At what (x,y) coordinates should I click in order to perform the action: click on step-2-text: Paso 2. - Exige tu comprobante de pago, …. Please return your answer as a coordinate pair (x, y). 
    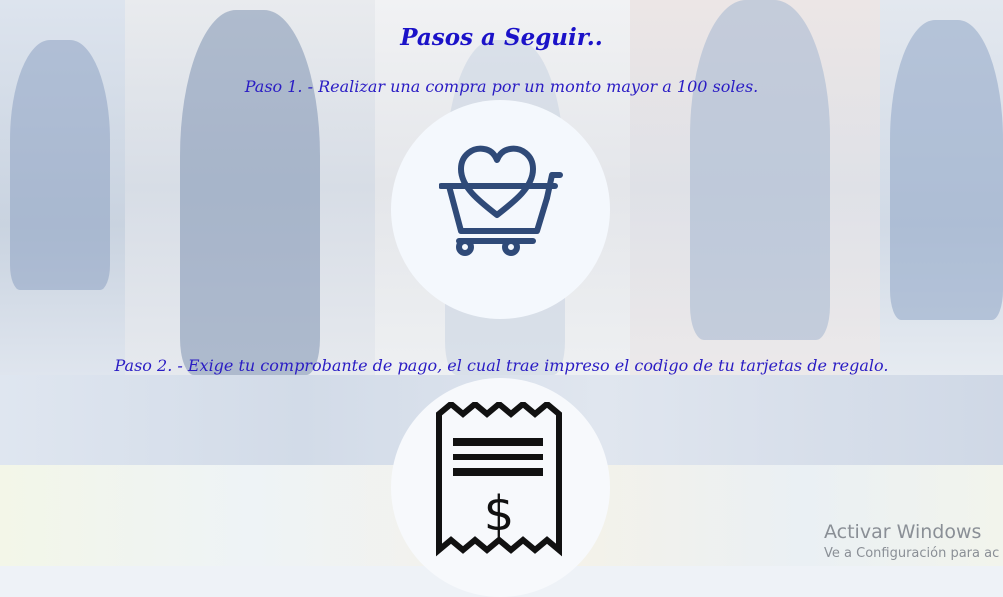
    Looking at the image, I should click on (501, 365).